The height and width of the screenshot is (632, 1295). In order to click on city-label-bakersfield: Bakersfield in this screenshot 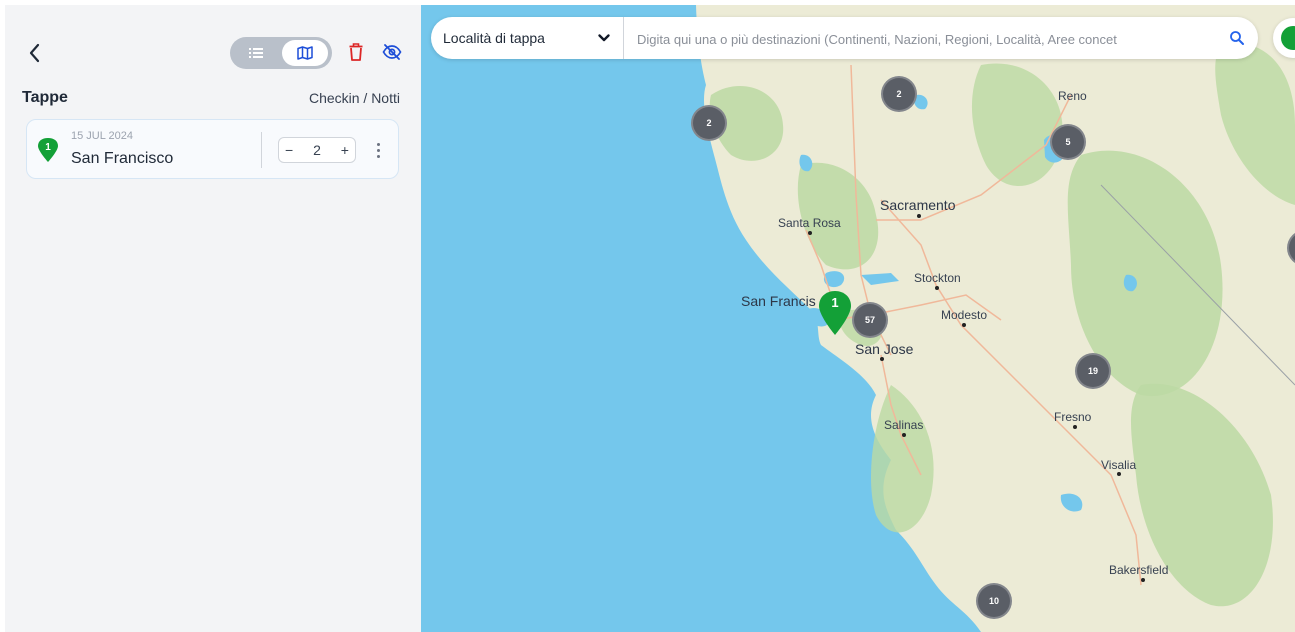, I will do `click(1139, 570)`.